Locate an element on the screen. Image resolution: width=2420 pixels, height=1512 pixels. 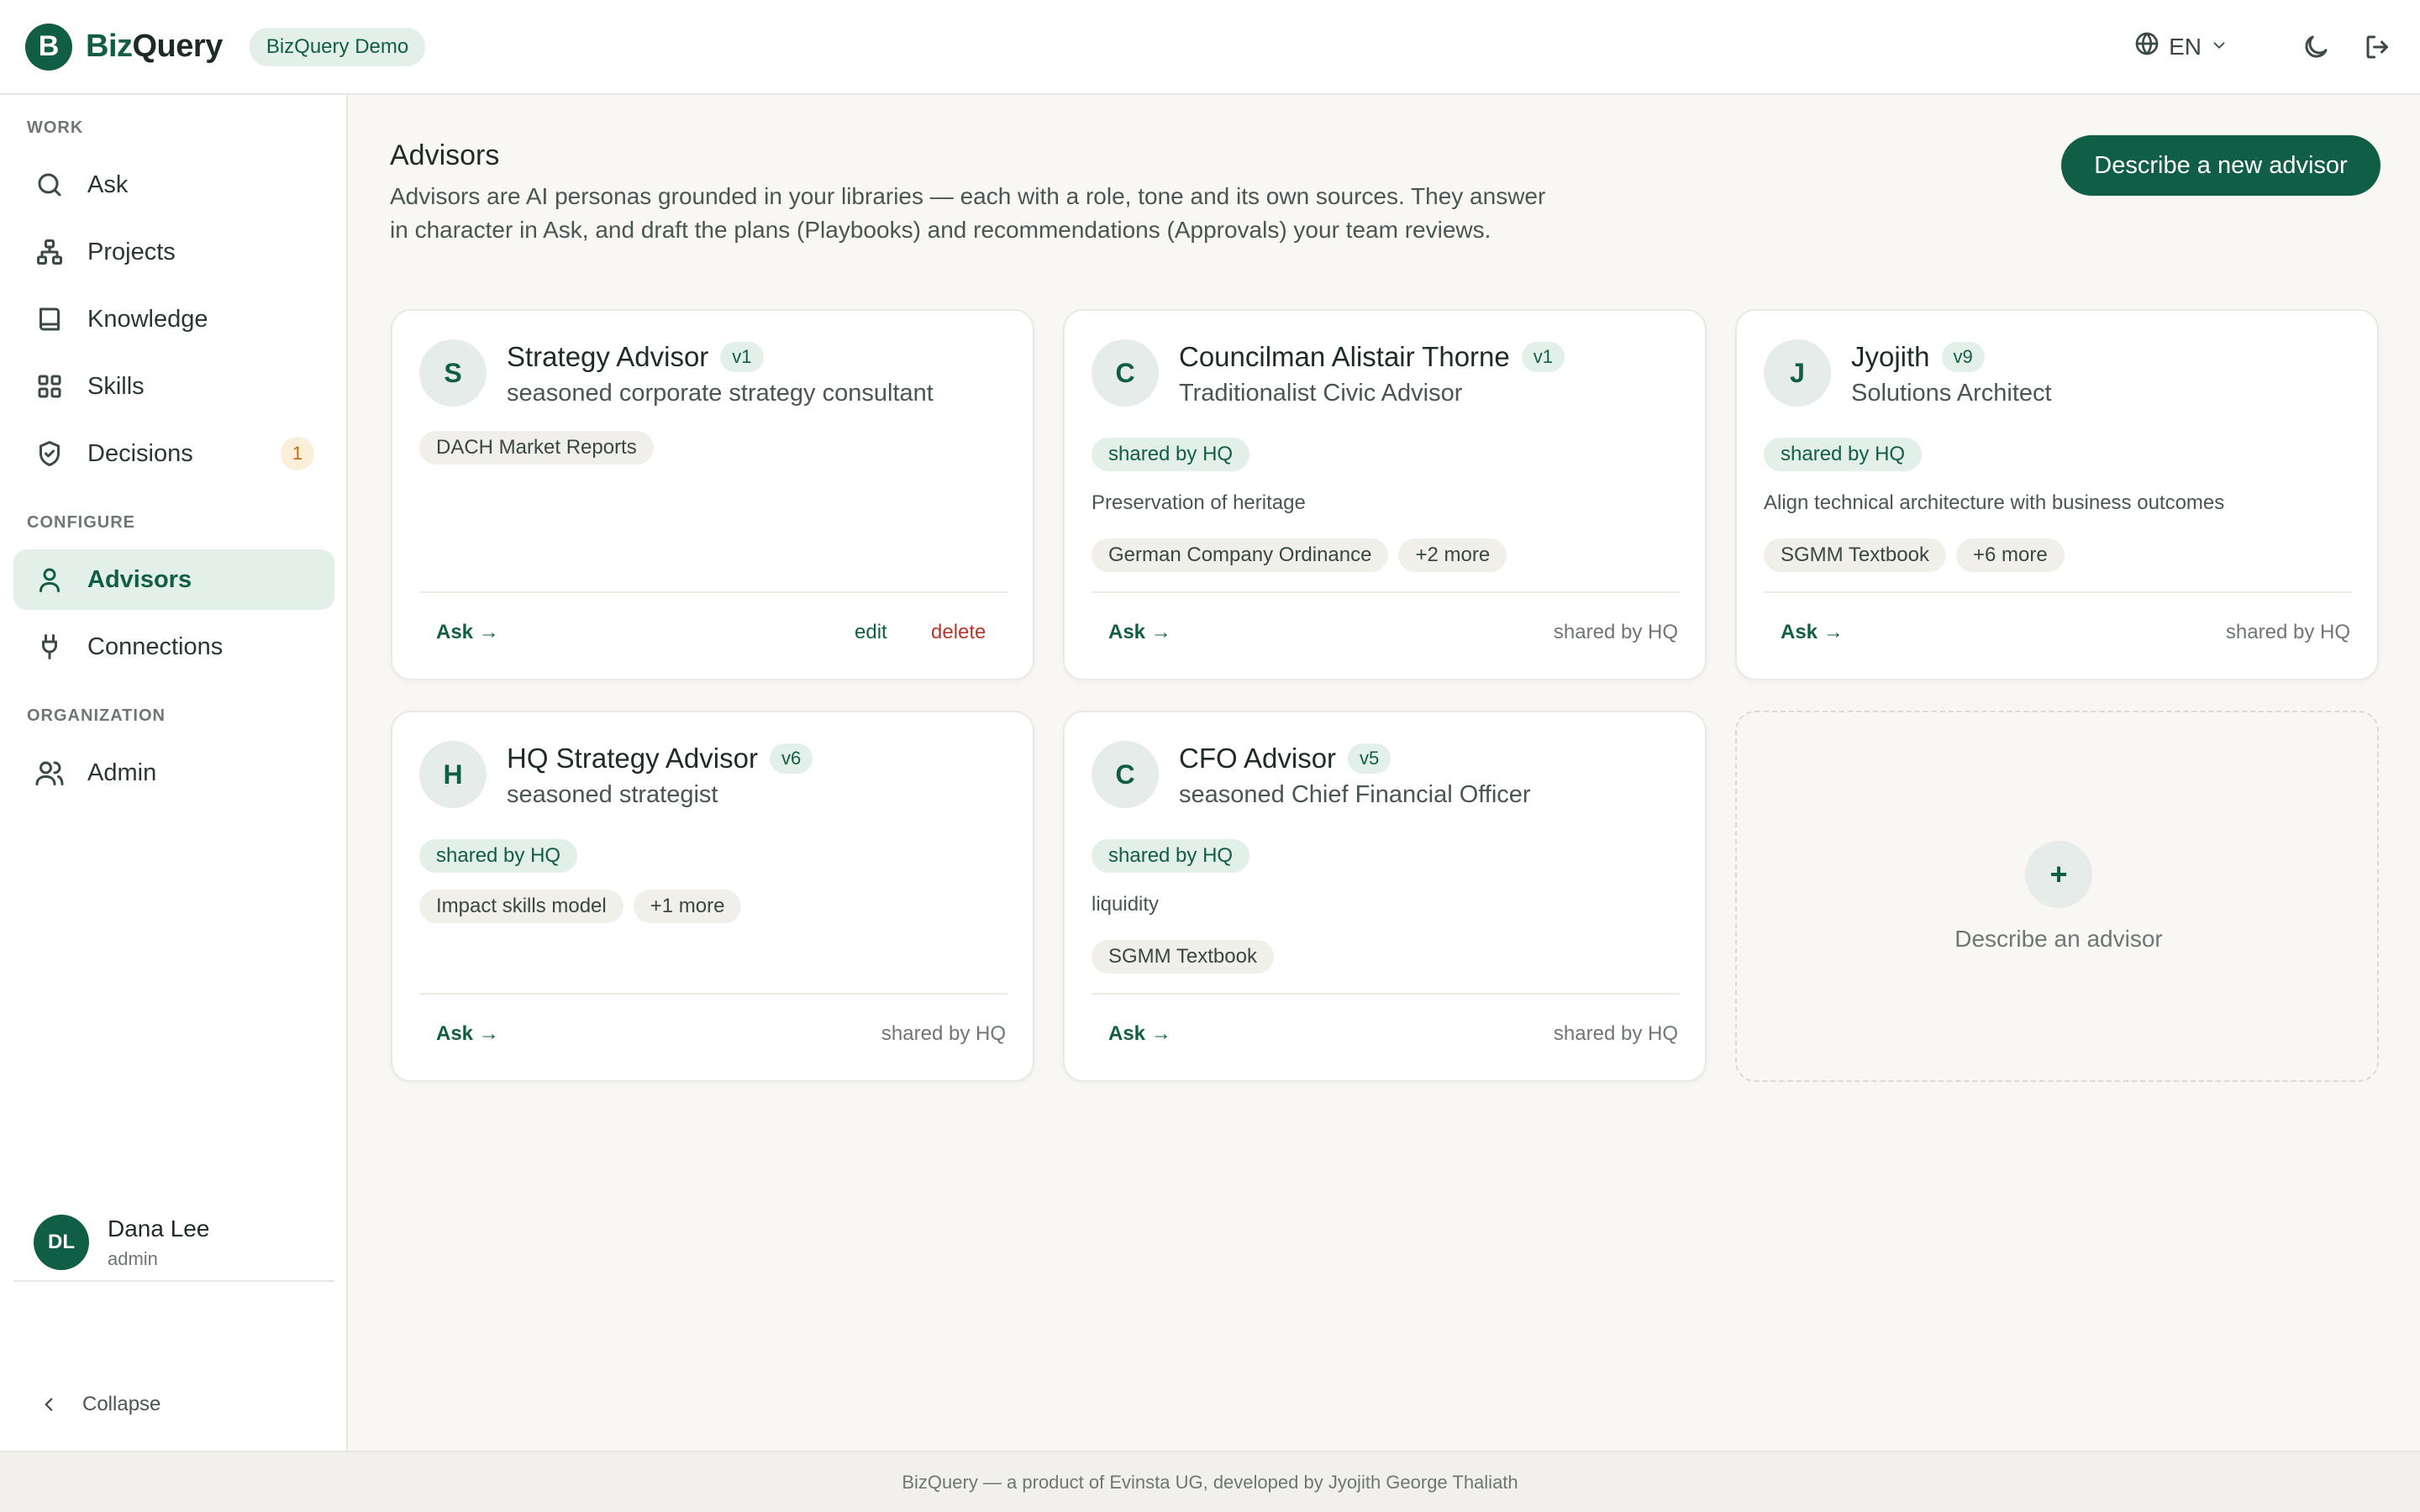
language-label: EN is located at coordinates (2185, 46).